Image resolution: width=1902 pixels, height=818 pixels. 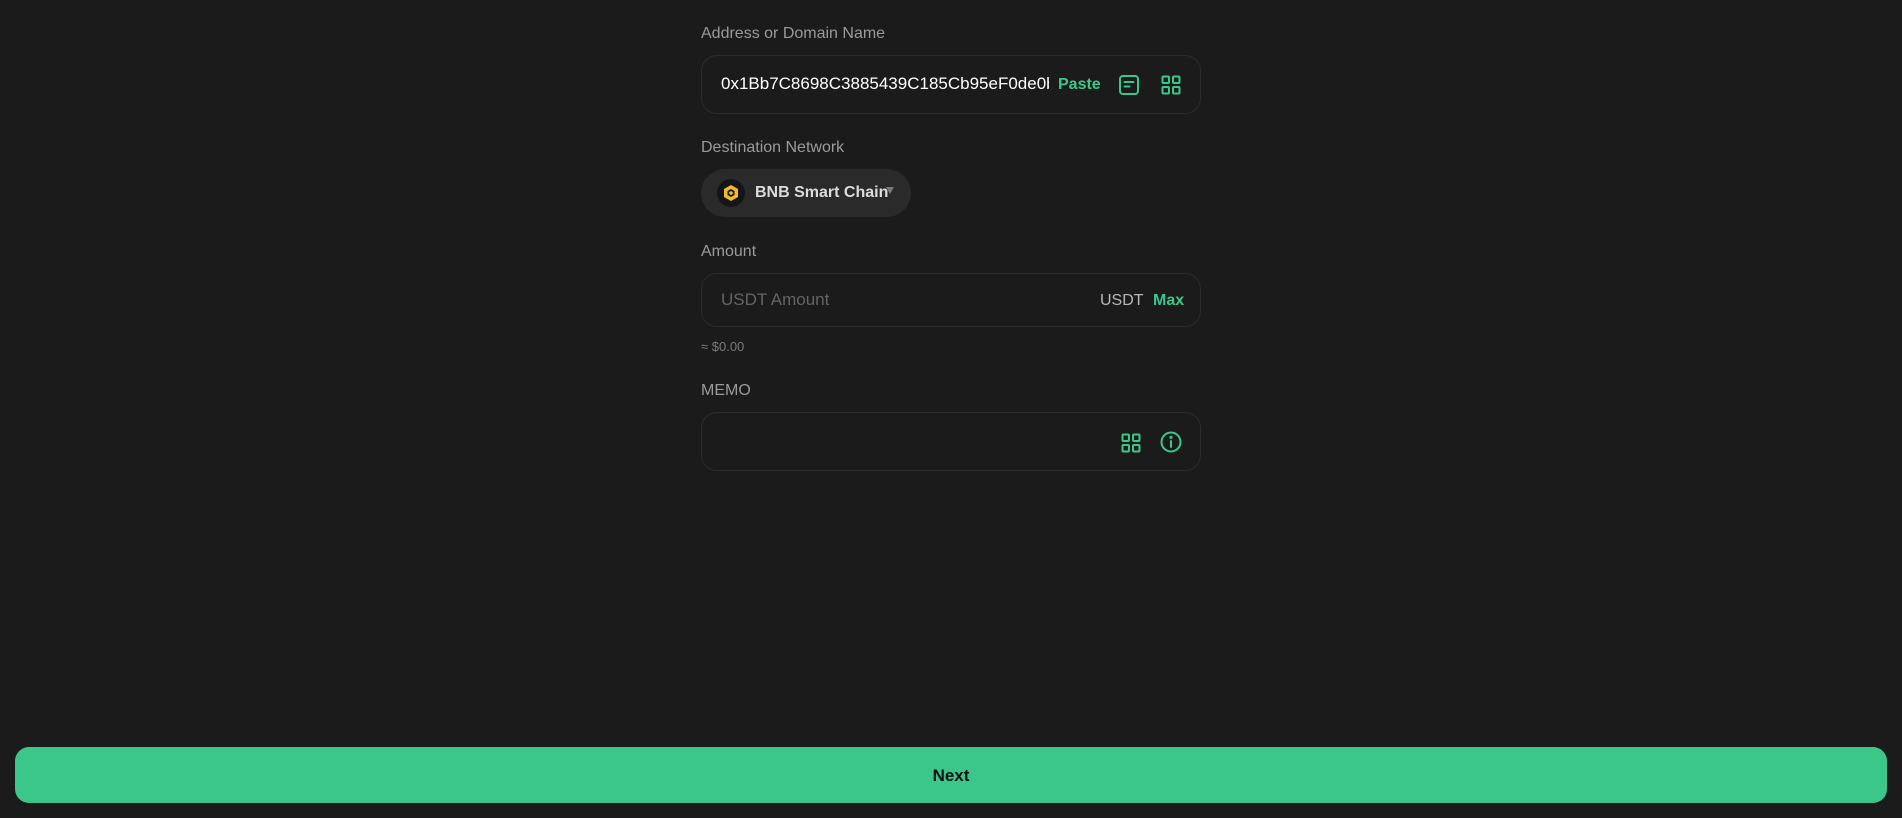 I want to click on amount-input, so click(x=871, y=300).